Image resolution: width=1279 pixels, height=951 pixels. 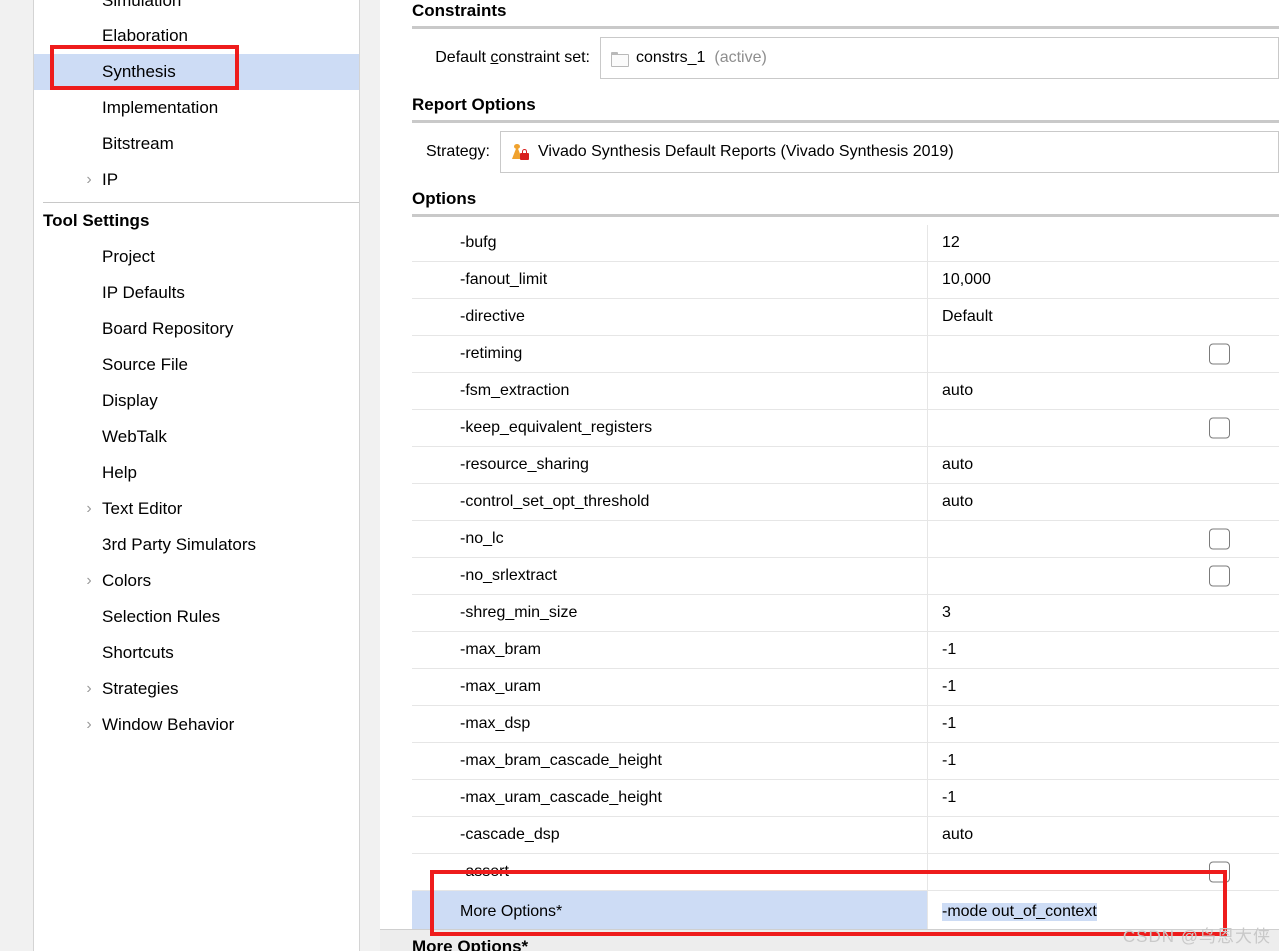 I want to click on table-row: -control_set_opt_threshold auto, so click(x=845, y=502).